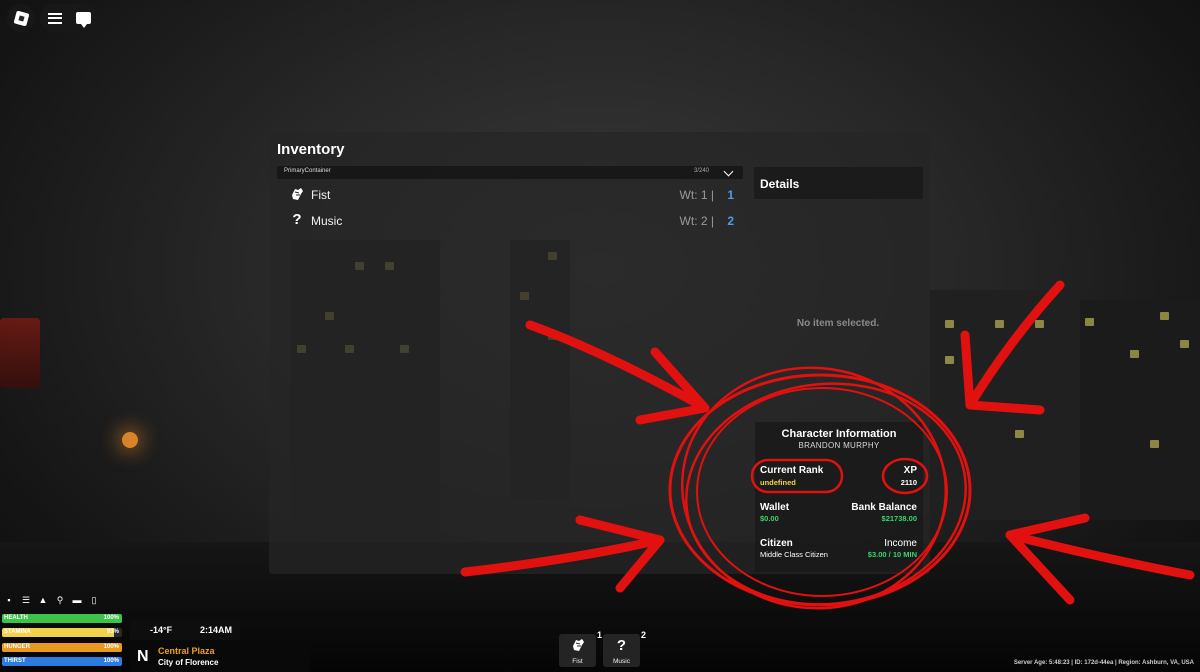 The height and width of the screenshot is (672, 1200). Describe the element at coordinates (900, 543) in the screenshot. I see `income-label: Income` at that location.